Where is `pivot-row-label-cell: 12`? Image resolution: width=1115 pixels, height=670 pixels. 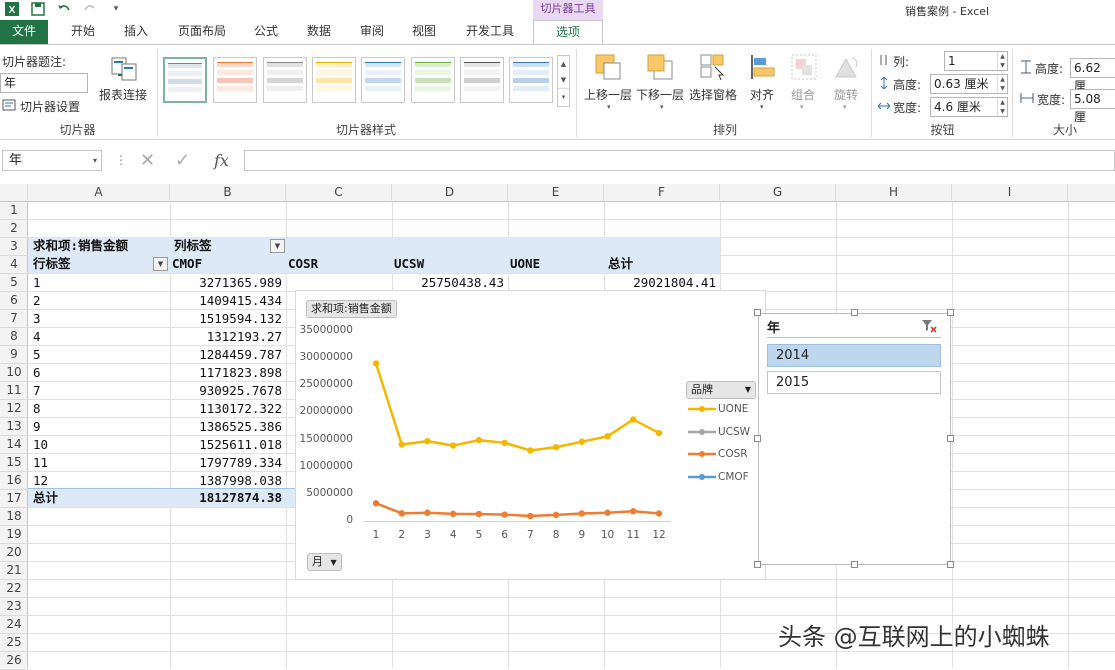 pivot-row-label-cell: 12 is located at coordinates (40, 481).